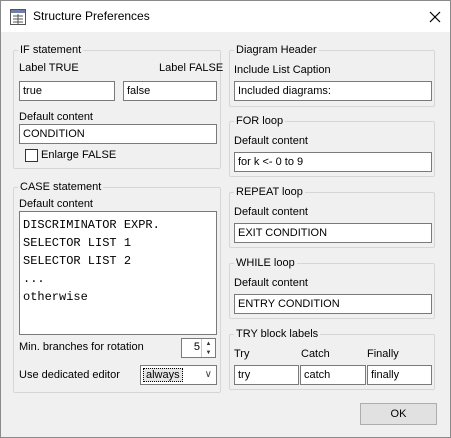  I want to click on case-line: SELECTOR LIST 2, so click(77, 261).